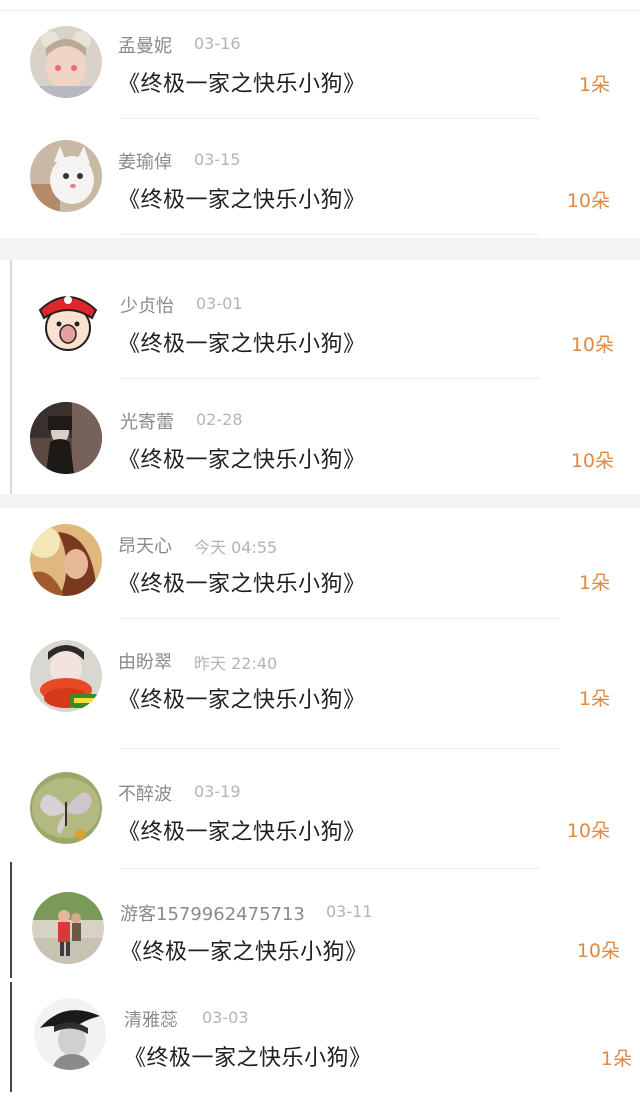 This screenshot has width=640, height=1099. I want to click on sender-name: 由盼翠, so click(145, 661).